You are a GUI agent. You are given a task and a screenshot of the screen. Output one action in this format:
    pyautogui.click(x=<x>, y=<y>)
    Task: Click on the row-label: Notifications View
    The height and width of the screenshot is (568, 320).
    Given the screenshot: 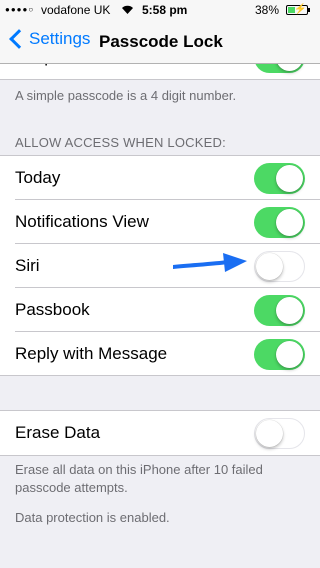 What is the action you would take?
    pyautogui.click(x=82, y=221)
    